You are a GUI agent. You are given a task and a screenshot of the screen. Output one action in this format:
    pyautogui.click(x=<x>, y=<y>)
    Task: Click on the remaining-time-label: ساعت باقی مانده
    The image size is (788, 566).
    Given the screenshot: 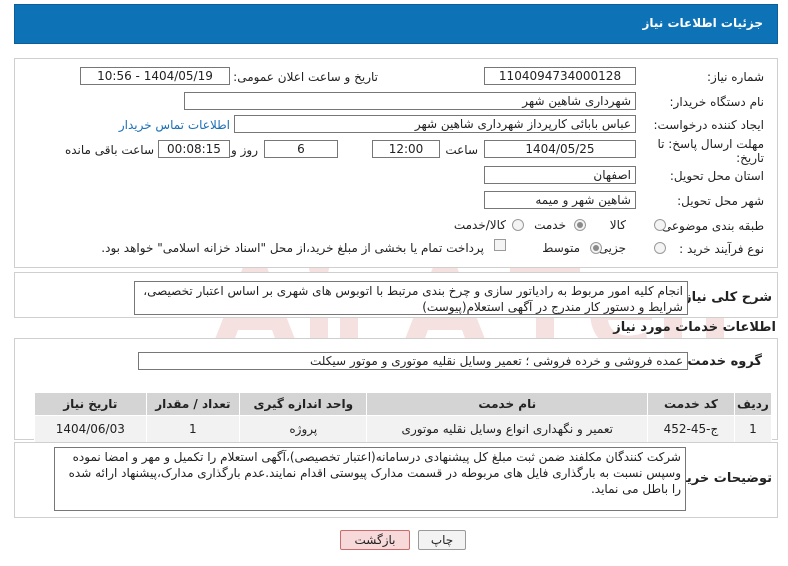 What is the action you would take?
    pyautogui.click(x=109, y=150)
    